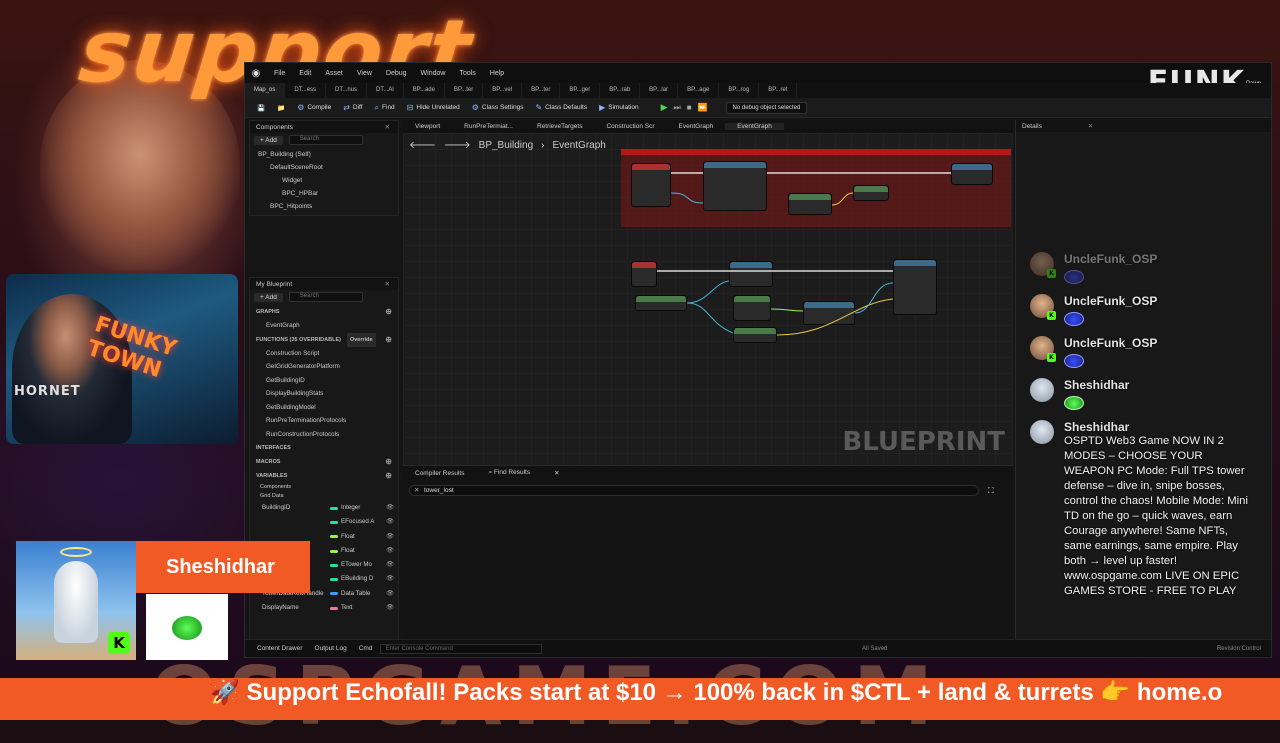 This screenshot has width=1280, height=743. What do you see at coordinates (324, 476) in the screenshot?
I see `section-variables: VARIABLES ⊕` at bounding box center [324, 476].